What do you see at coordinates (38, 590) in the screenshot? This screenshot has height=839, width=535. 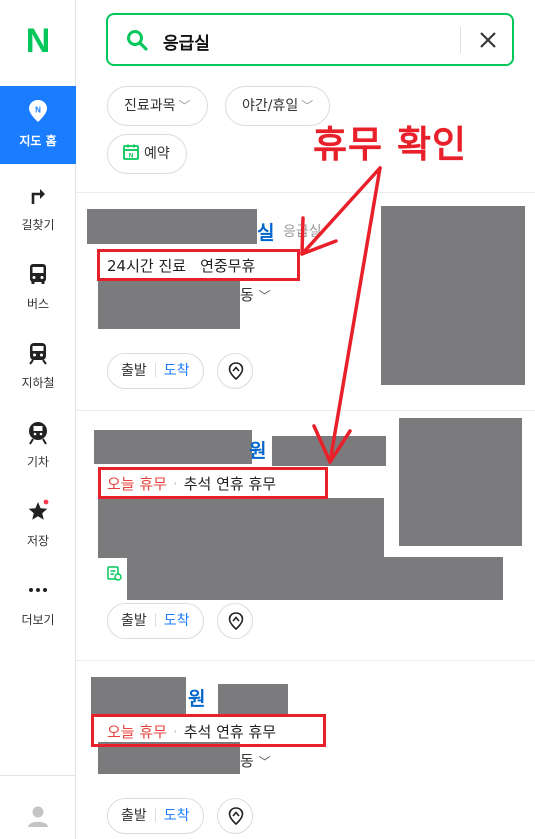 I see `more-icon` at bounding box center [38, 590].